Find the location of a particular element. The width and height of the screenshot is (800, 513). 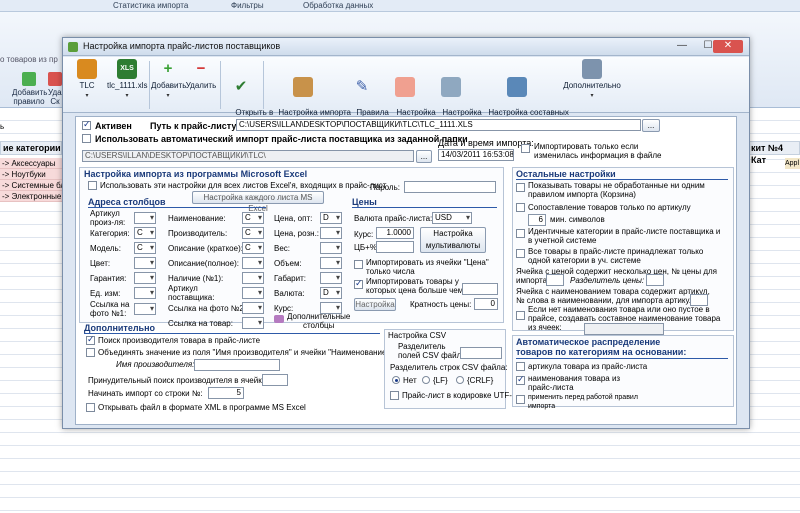

single-category-checkbox is located at coordinates (520, 253).